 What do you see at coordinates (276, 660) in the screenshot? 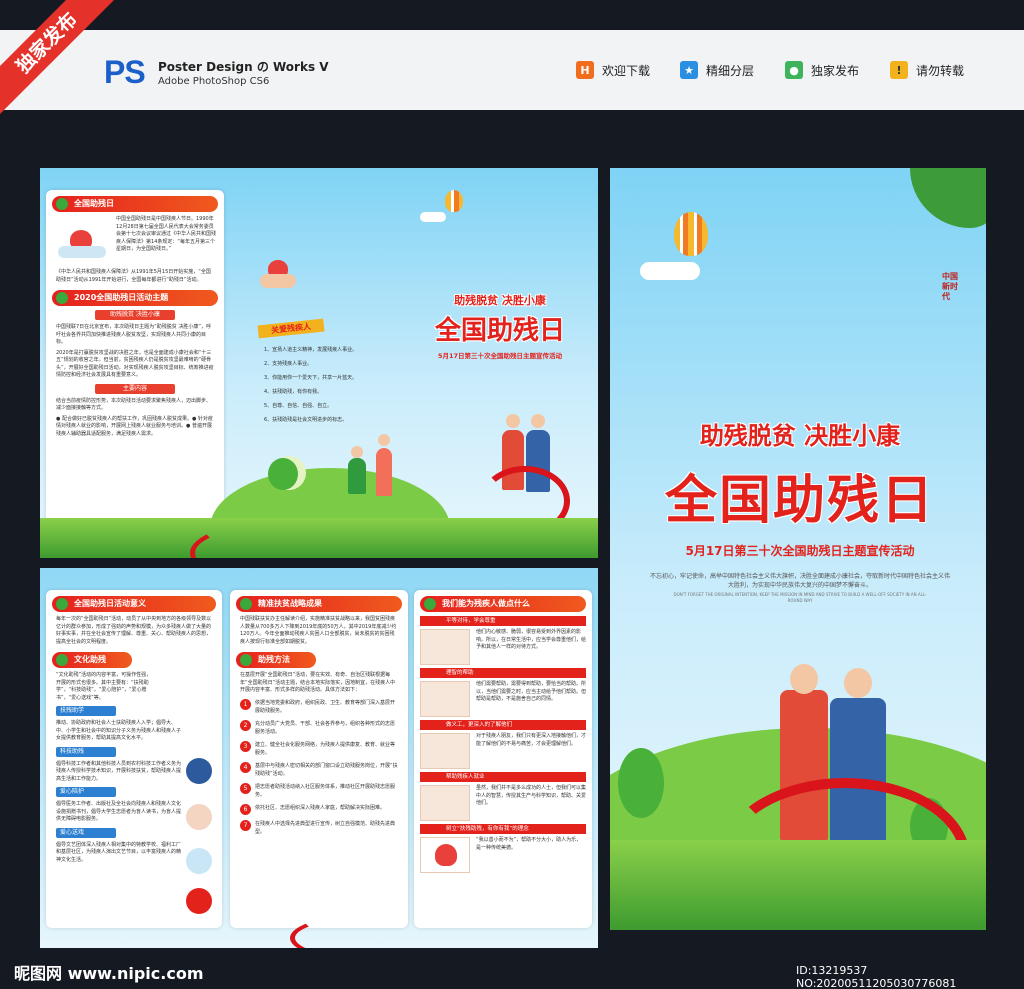
I see `section-heading: 助残方法` at bounding box center [276, 660].